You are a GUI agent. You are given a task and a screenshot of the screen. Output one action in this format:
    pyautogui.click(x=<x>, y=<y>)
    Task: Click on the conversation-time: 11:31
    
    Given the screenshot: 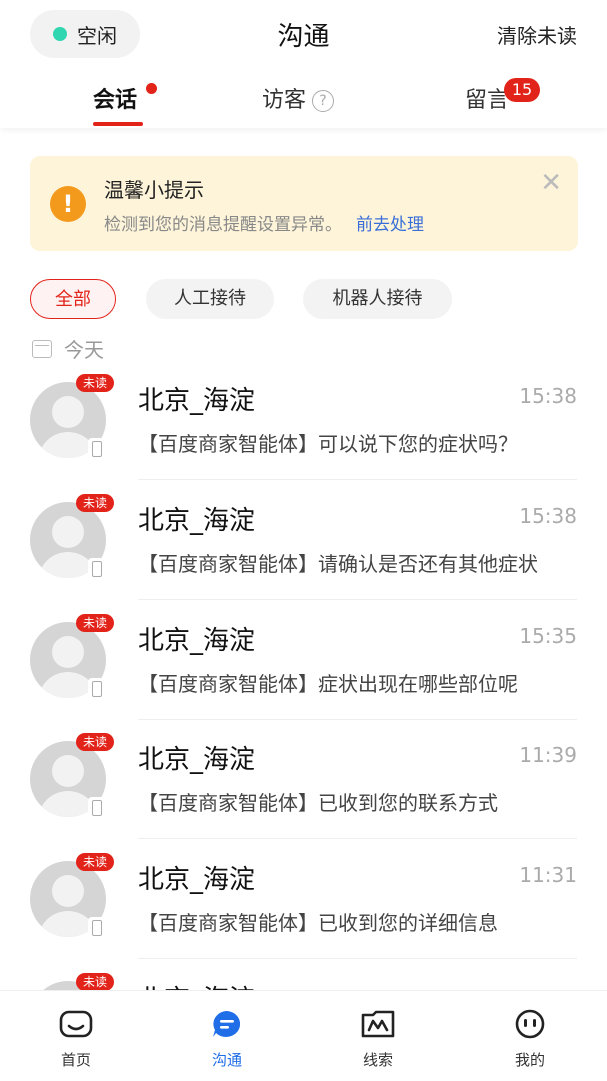 What is the action you would take?
    pyautogui.click(x=548, y=875)
    